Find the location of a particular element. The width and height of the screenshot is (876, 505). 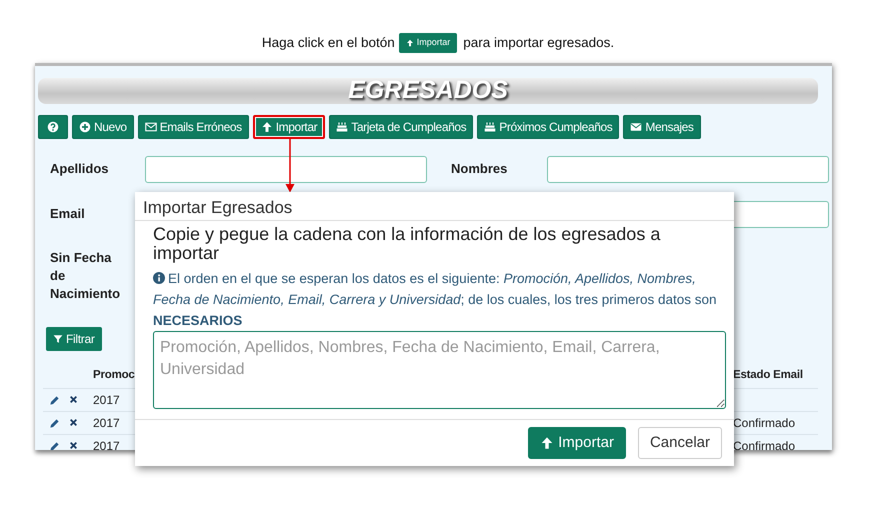

help-button is located at coordinates (53, 127).